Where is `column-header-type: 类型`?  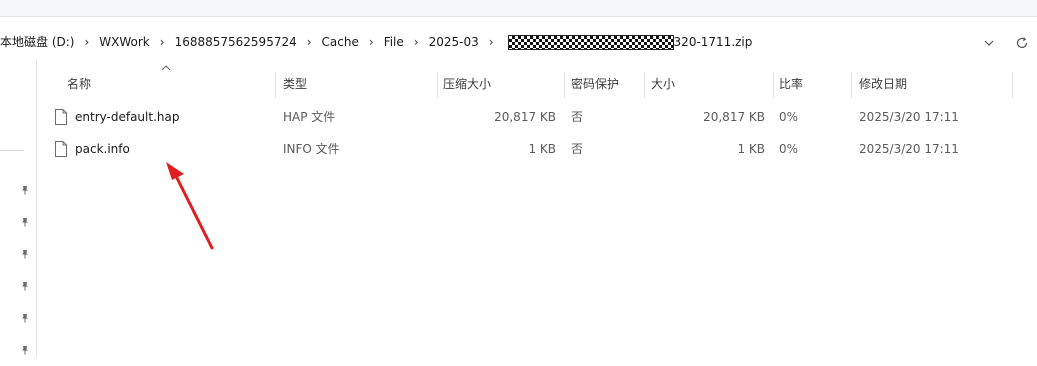 column-header-type: 类型 is located at coordinates (295, 84).